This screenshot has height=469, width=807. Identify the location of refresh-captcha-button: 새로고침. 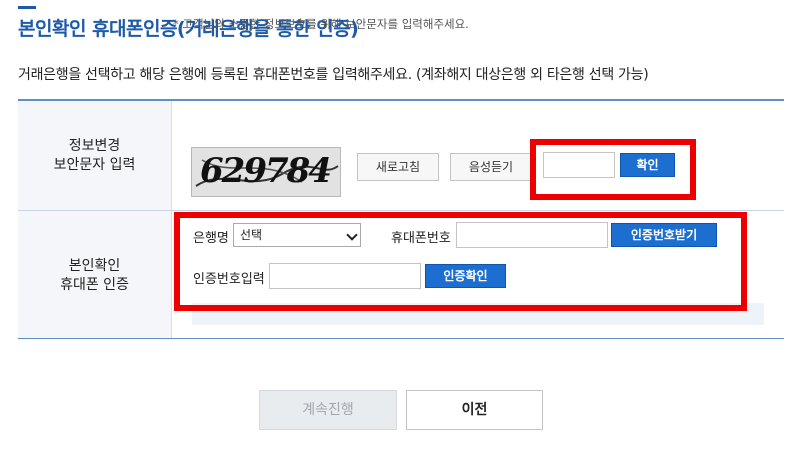
(398, 167).